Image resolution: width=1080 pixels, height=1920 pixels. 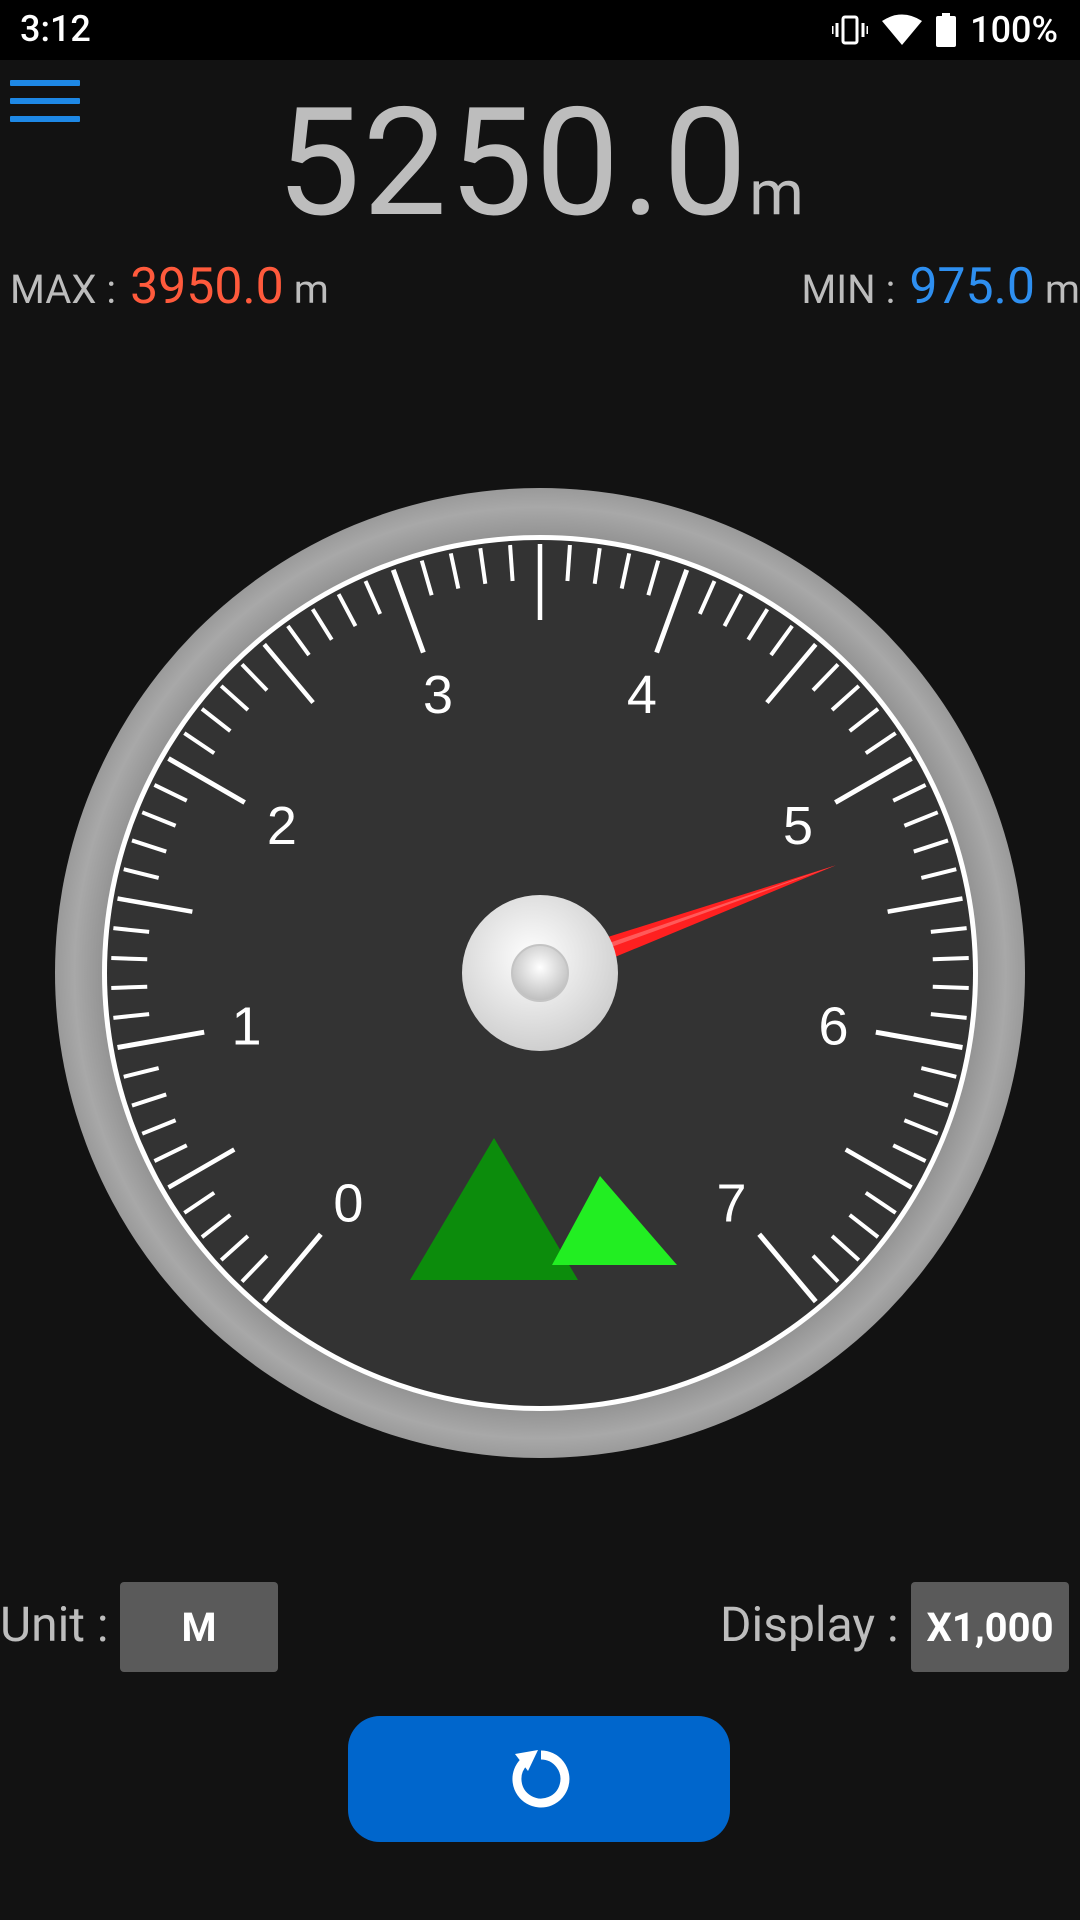 What do you see at coordinates (247, 1027) in the screenshot?
I see `gauge-scale-label: 1` at bounding box center [247, 1027].